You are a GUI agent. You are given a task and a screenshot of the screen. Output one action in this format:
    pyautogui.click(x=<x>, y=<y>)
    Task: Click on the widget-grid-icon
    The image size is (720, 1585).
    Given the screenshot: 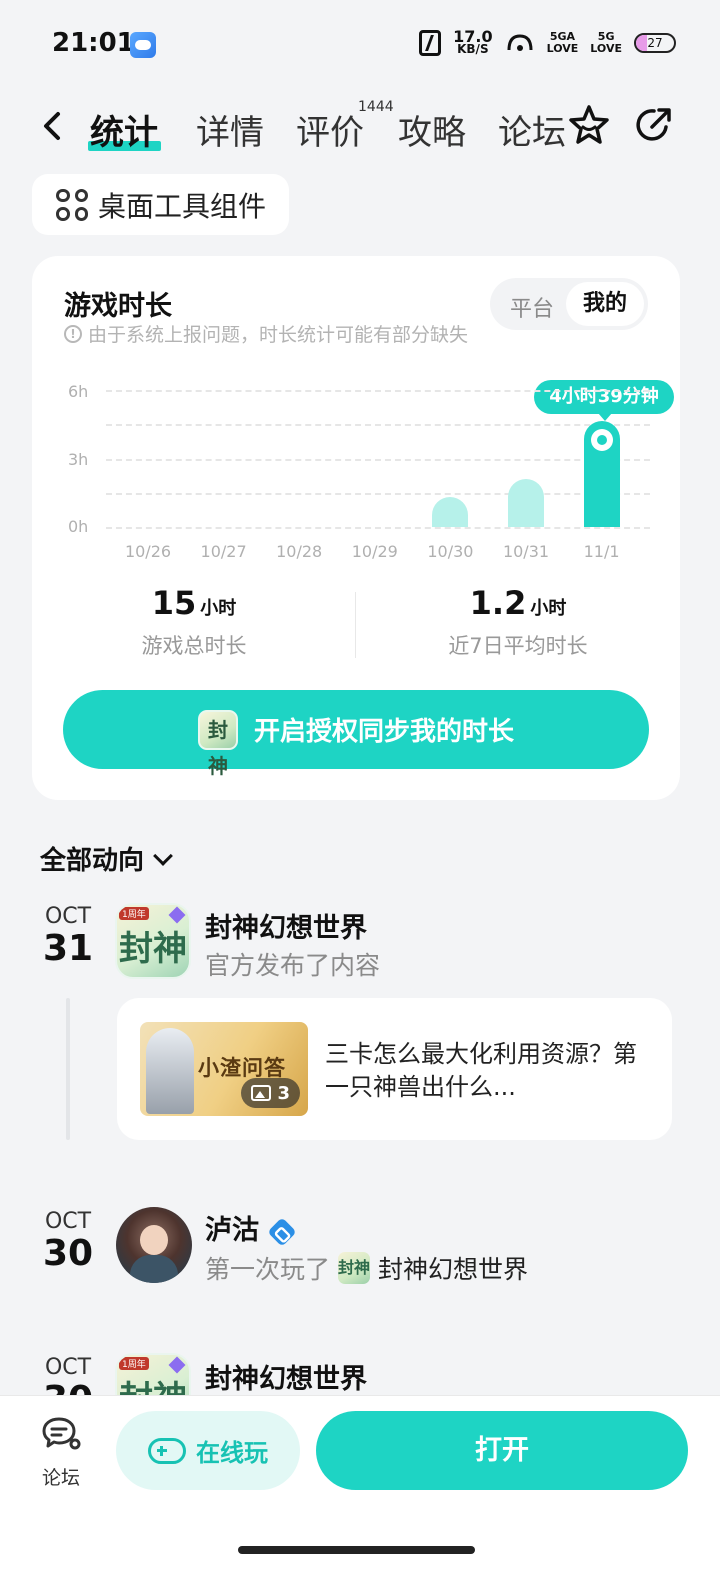 What is the action you would take?
    pyautogui.click(x=72, y=204)
    